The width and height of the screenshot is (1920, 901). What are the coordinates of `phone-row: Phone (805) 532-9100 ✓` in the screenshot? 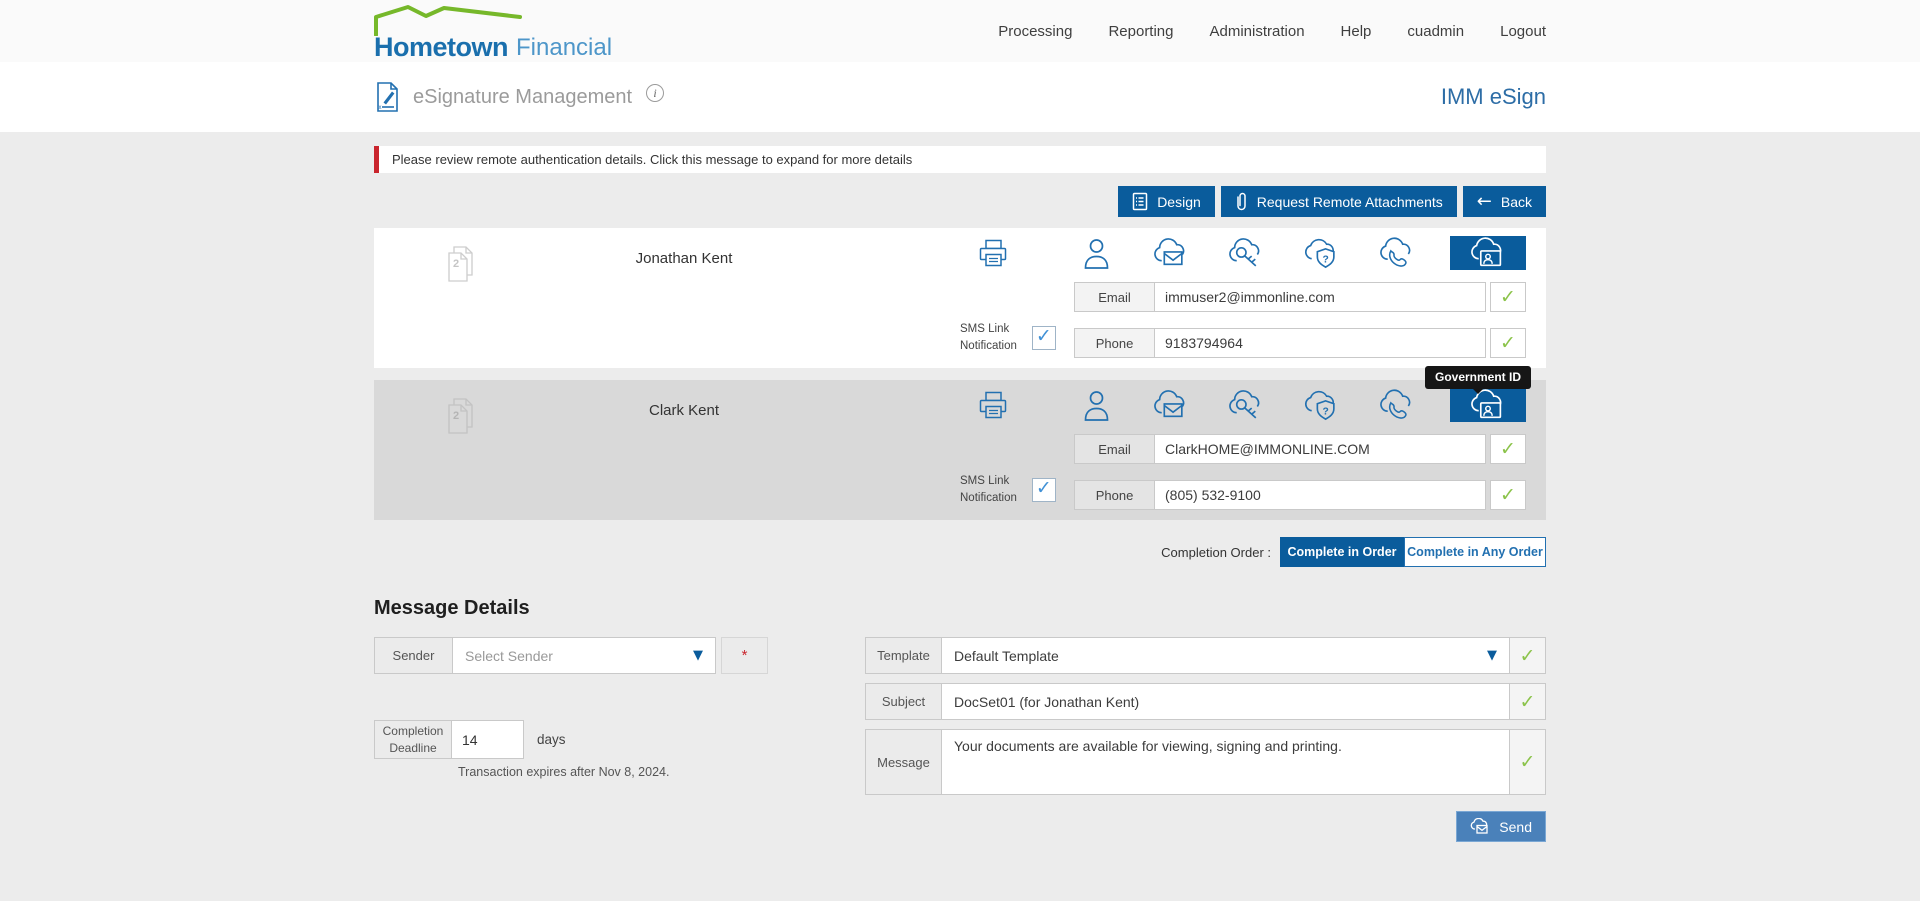 It's located at (1300, 495).